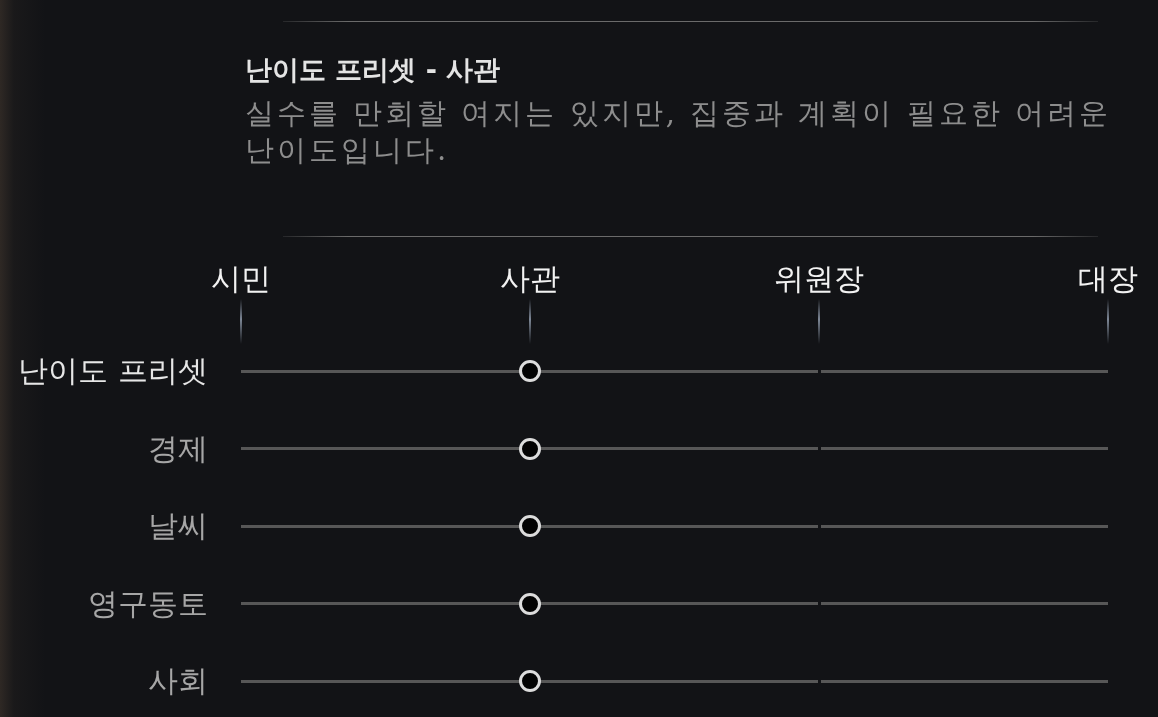 This screenshot has height=717, width=1158. I want to click on slider-label: 날씨, so click(178, 526).